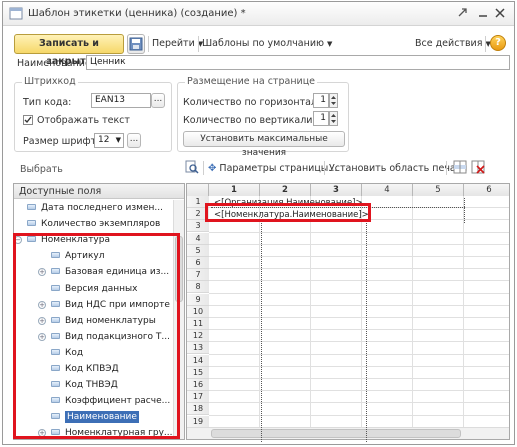 The height and width of the screenshot is (447, 517). What do you see at coordinates (336, 190) in the screenshot?
I see `column-header: 3` at bounding box center [336, 190].